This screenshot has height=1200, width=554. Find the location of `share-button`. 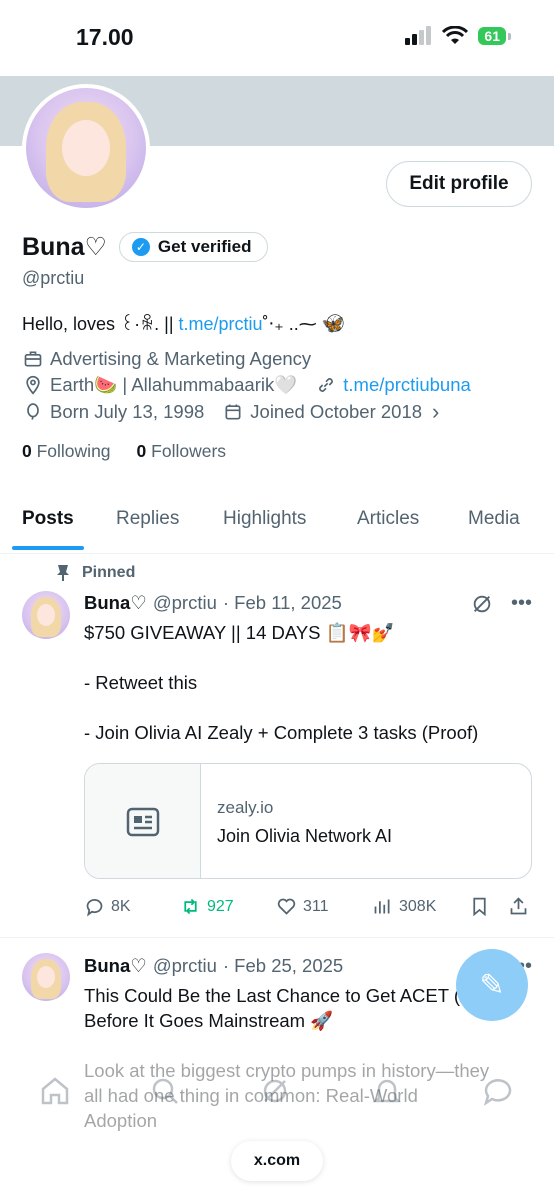

share-button is located at coordinates (518, 906).